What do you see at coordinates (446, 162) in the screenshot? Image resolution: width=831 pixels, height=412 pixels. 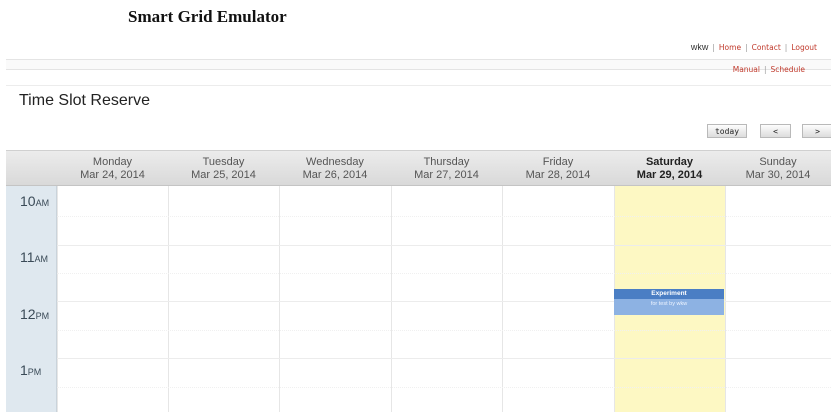 I see `day-name: Thursday` at bounding box center [446, 162].